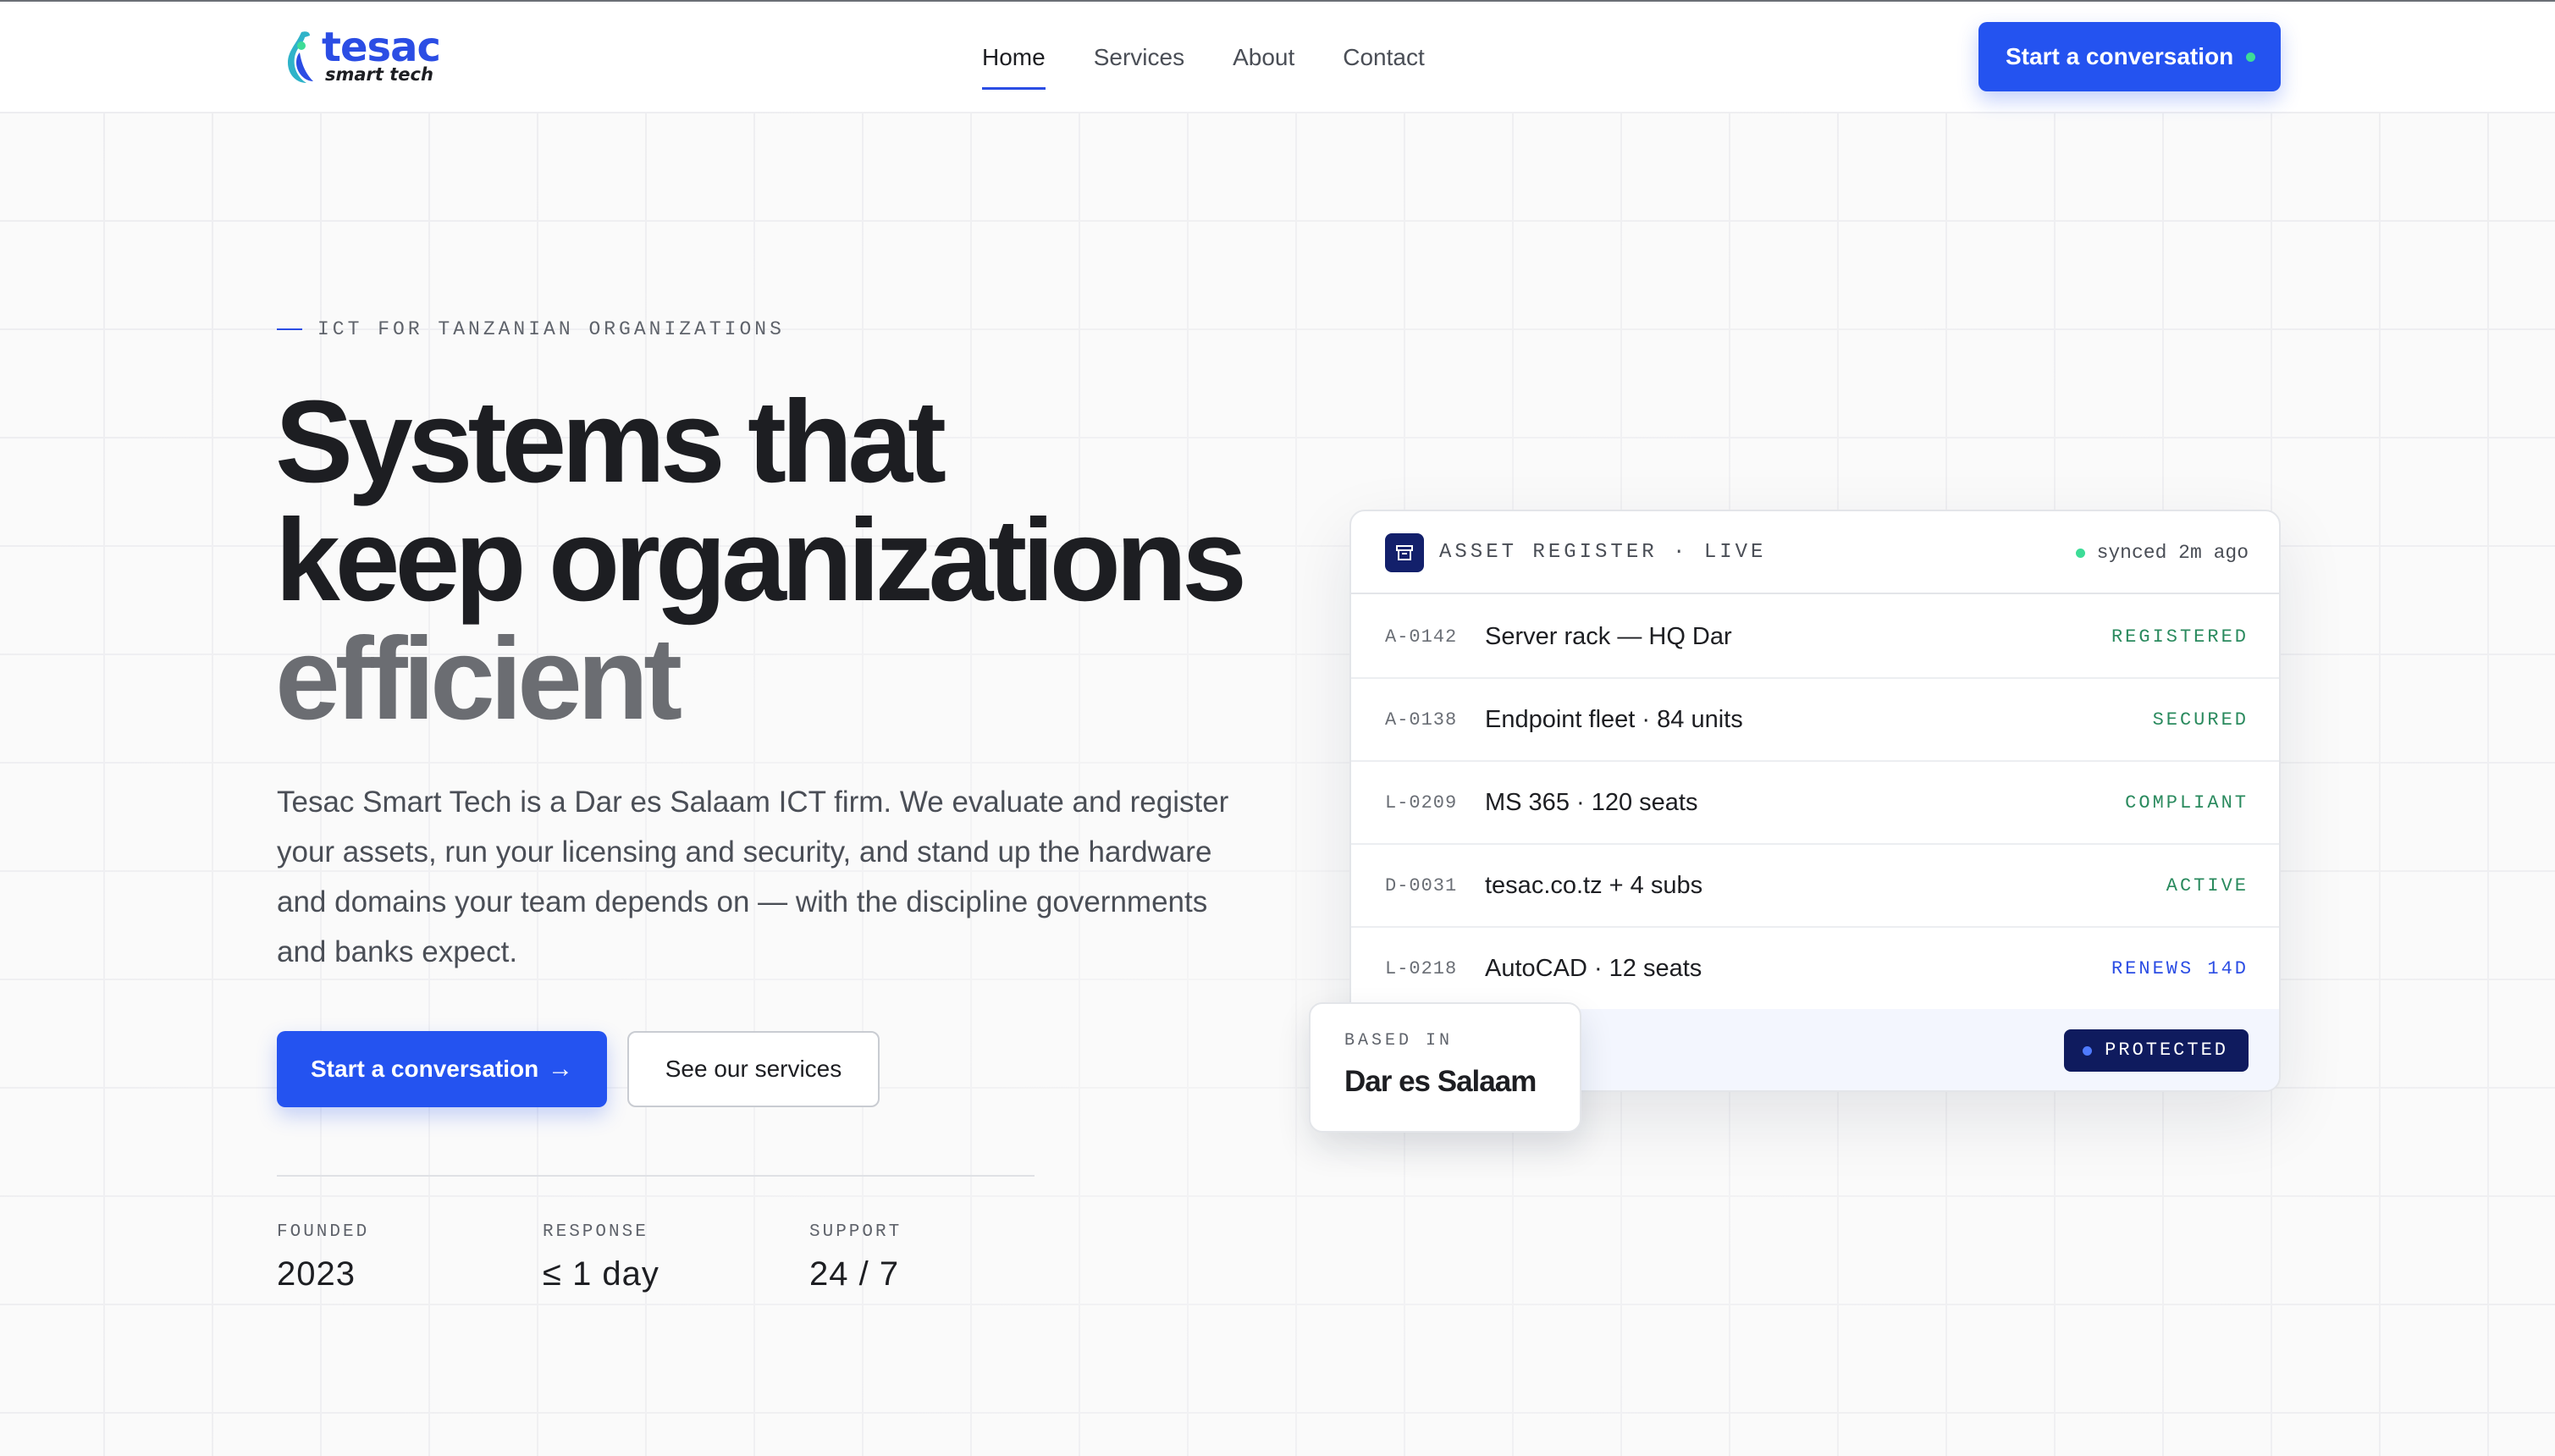  I want to click on stat-value: 24 / 7, so click(854, 1274).